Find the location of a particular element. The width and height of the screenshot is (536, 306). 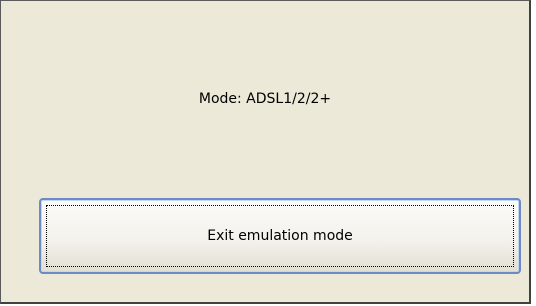

exit-emulation-mode-label: Exit emulation mode is located at coordinates (280, 236).